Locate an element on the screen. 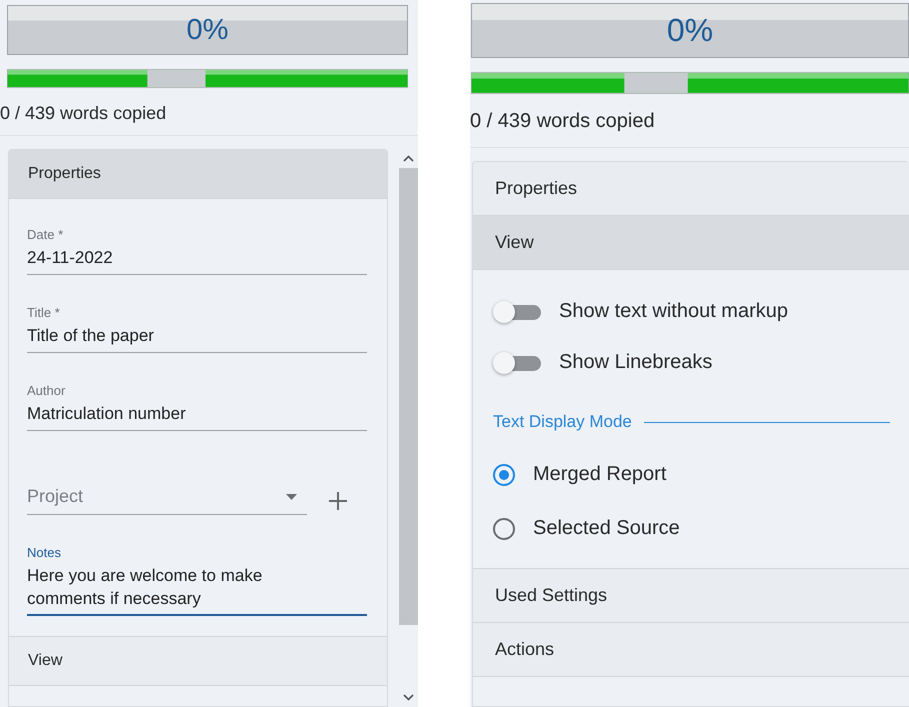 The image size is (909, 707). accordion-header: Used Settings is located at coordinates (691, 596).